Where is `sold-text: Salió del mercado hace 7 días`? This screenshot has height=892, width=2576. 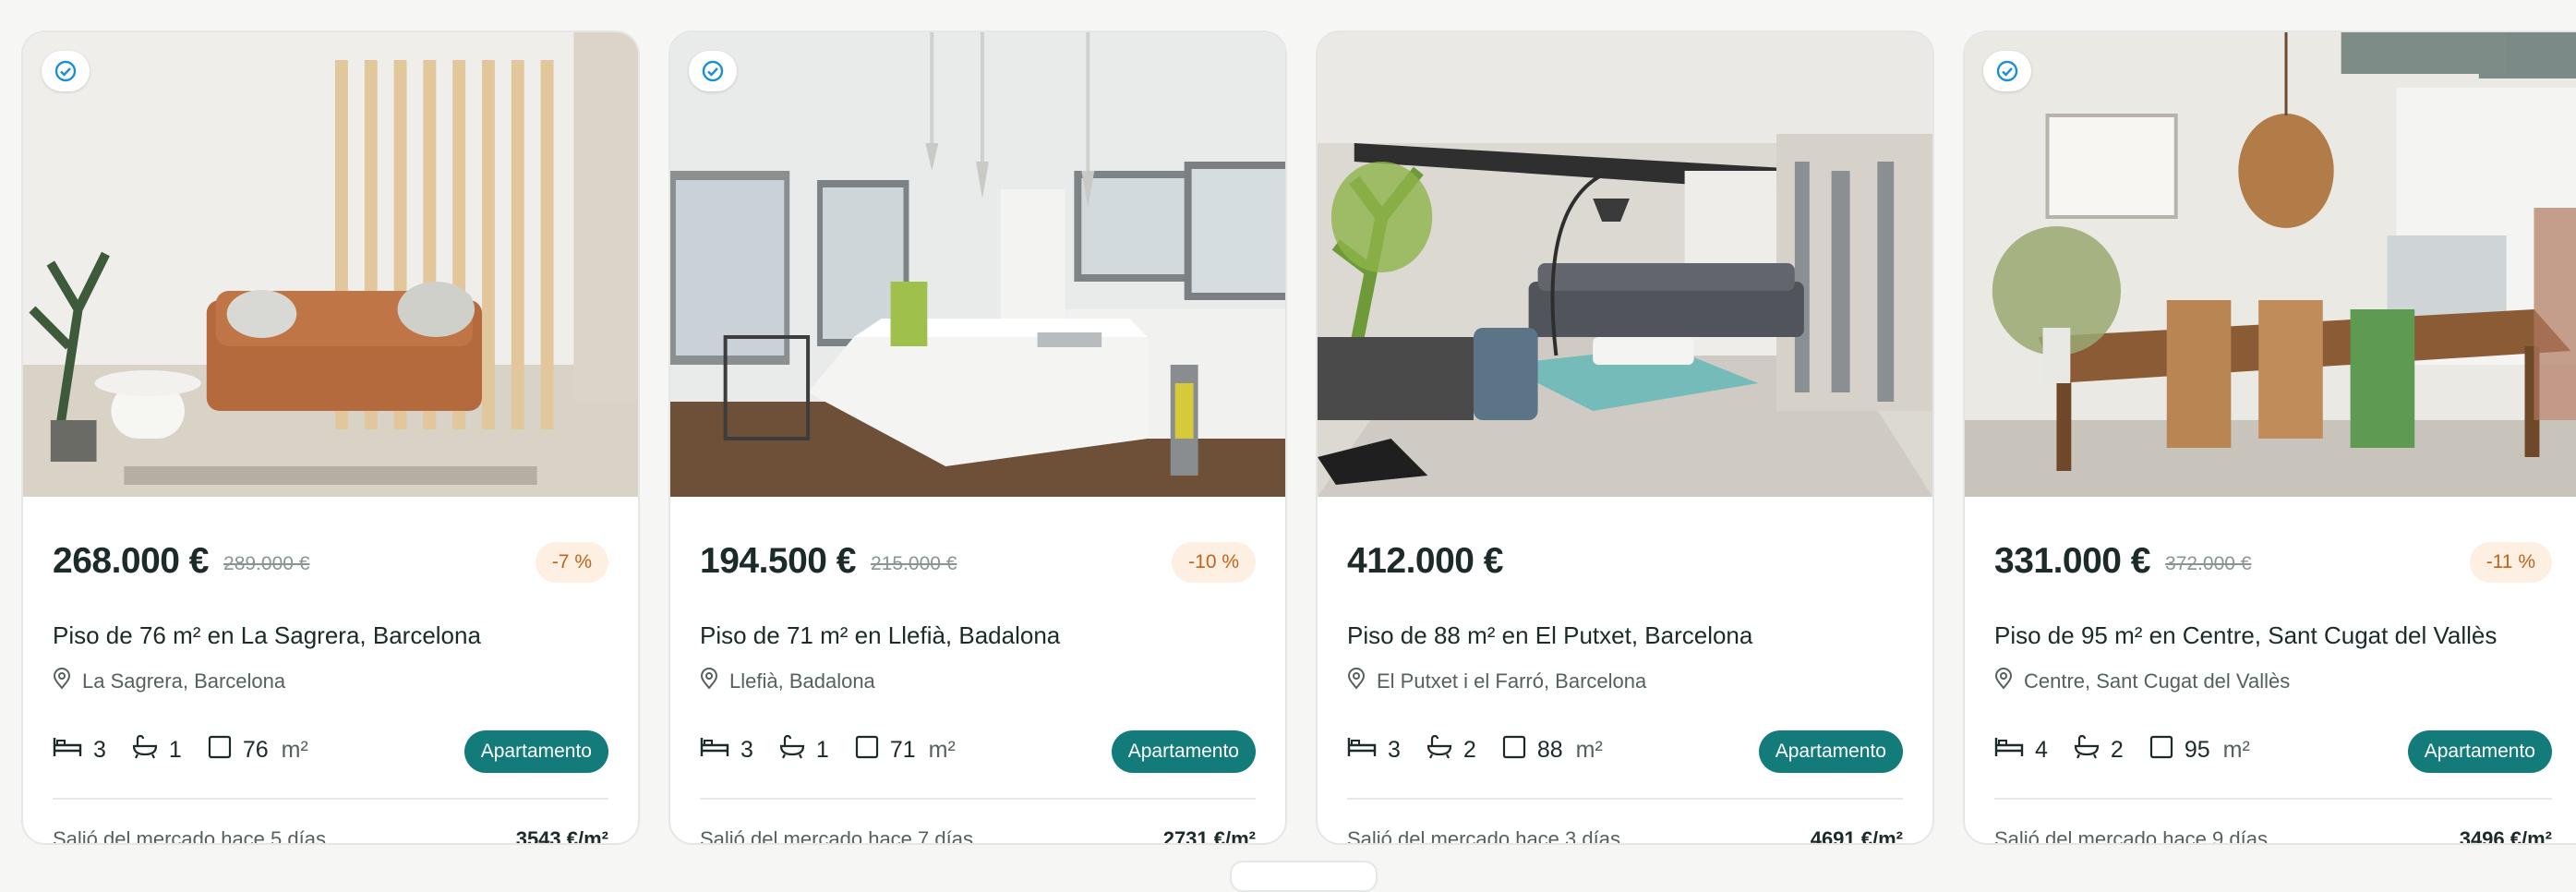 sold-text: Salió del mercado hace 7 días is located at coordinates (836, 836).